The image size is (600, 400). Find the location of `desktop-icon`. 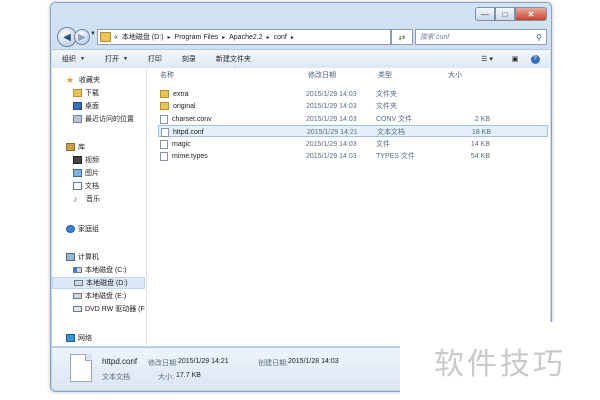

desktop-icon is located at coordinates (77, 106).